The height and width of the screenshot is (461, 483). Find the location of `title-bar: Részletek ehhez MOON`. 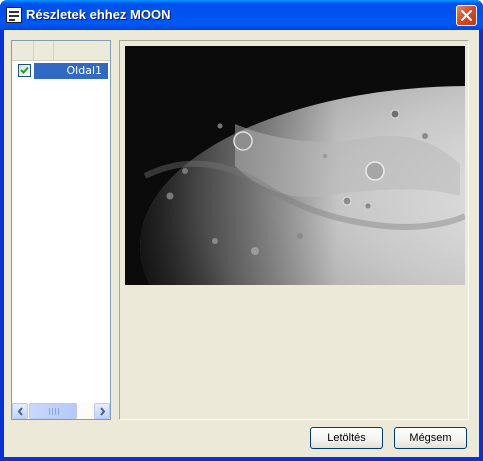

title-bar: Részletek ehhez MOON is located at coordinates (241, 15).